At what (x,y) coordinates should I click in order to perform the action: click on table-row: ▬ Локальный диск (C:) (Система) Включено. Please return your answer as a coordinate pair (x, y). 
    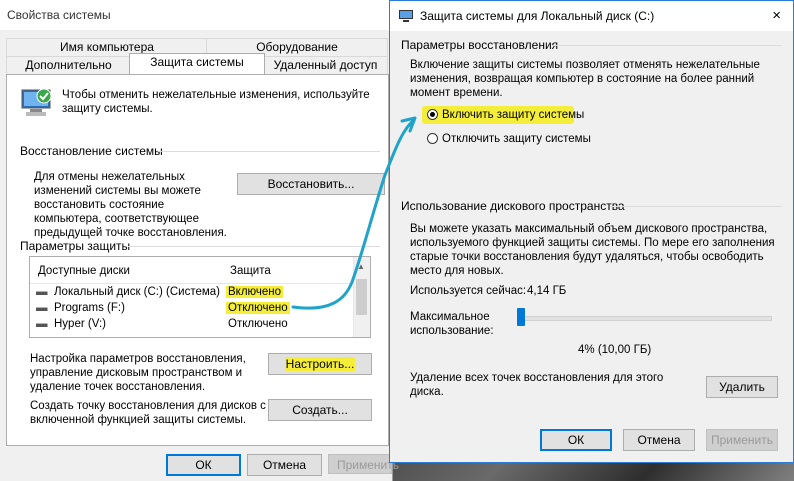
    Looking at the image, I should click on (192, 293).